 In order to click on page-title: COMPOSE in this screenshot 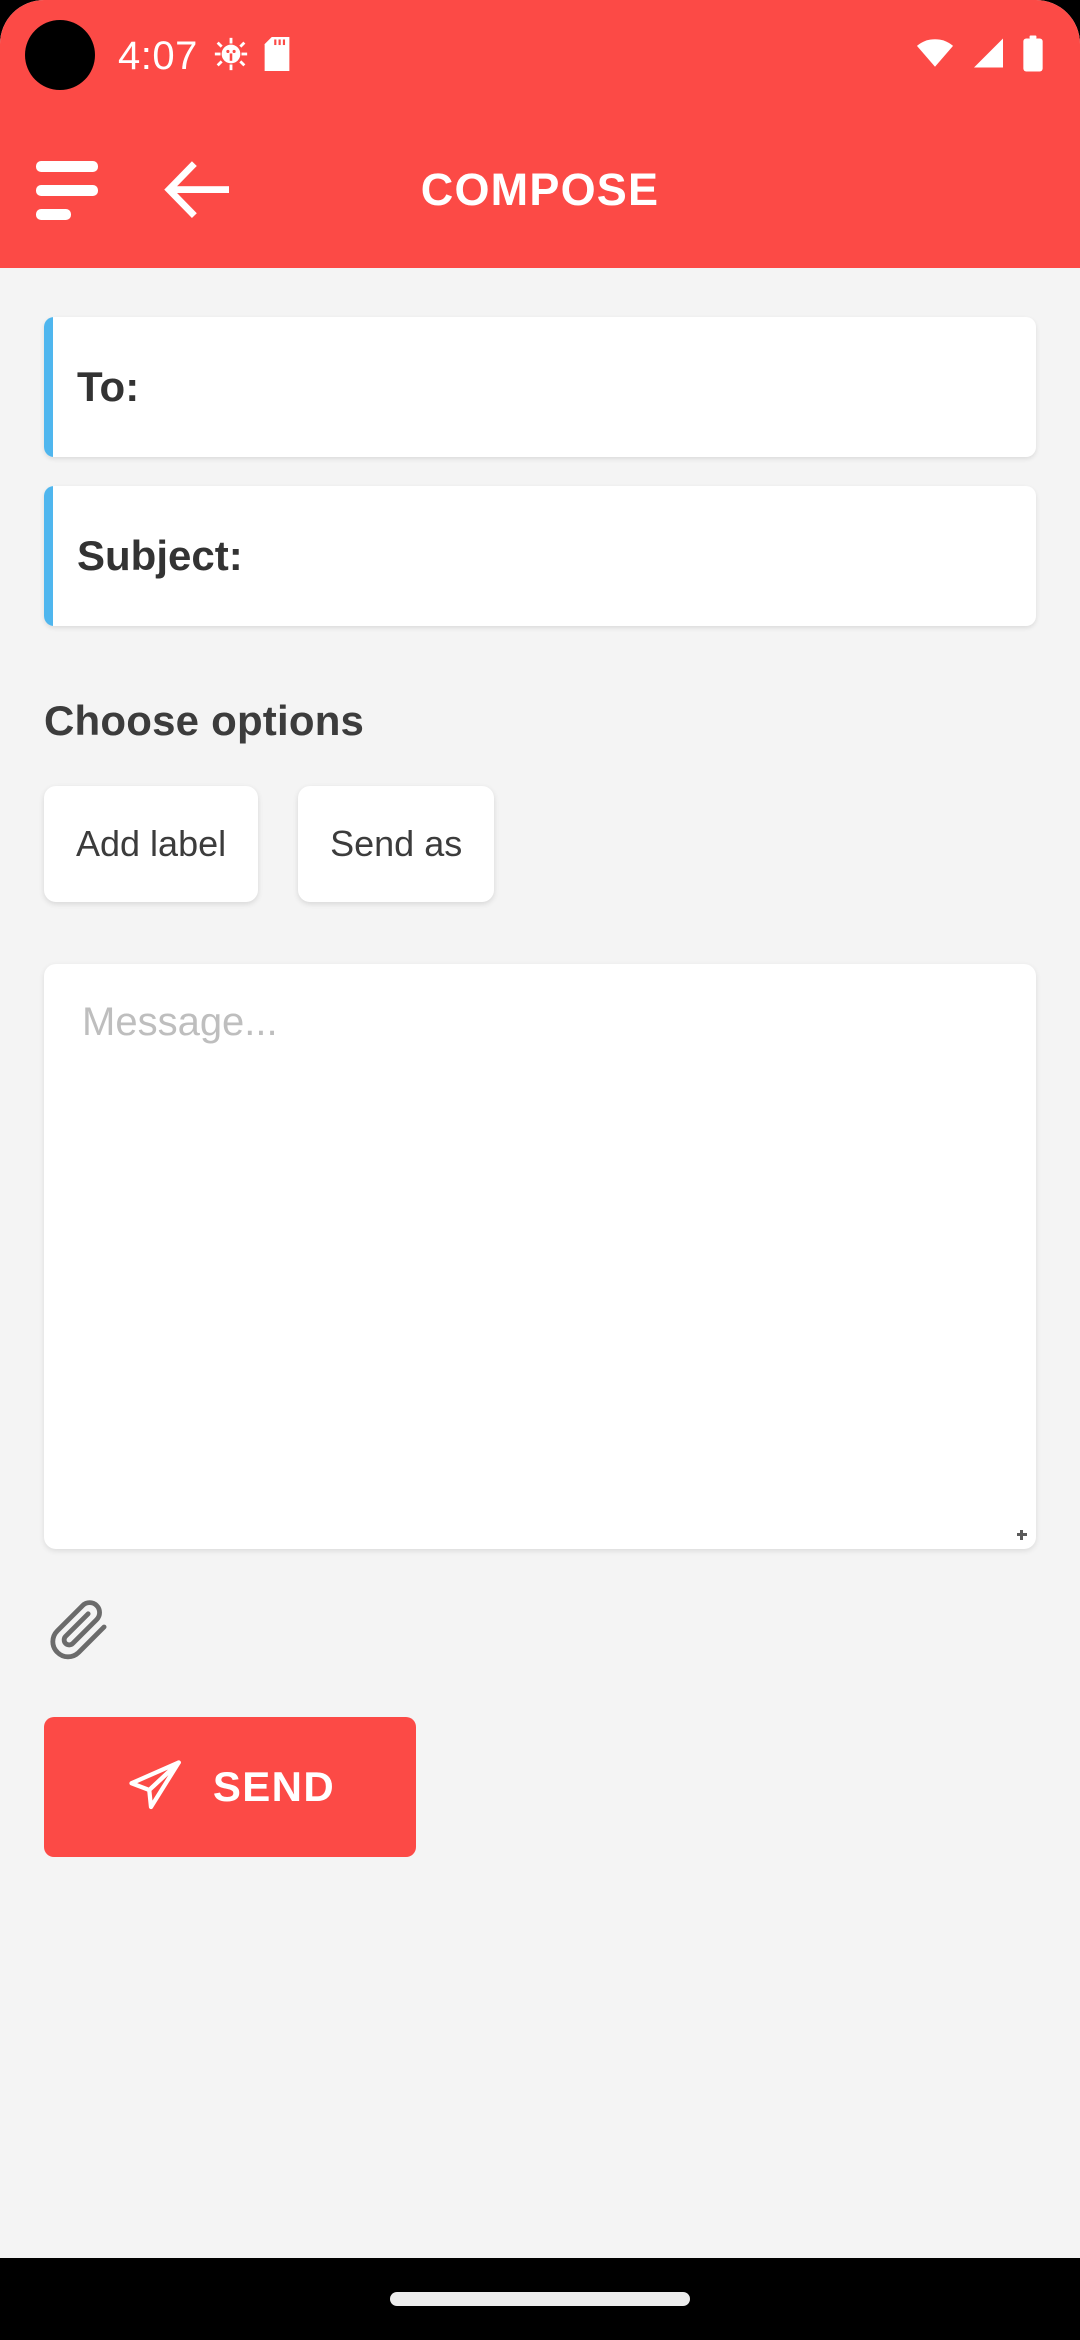, I will do `click(540, 189)`.